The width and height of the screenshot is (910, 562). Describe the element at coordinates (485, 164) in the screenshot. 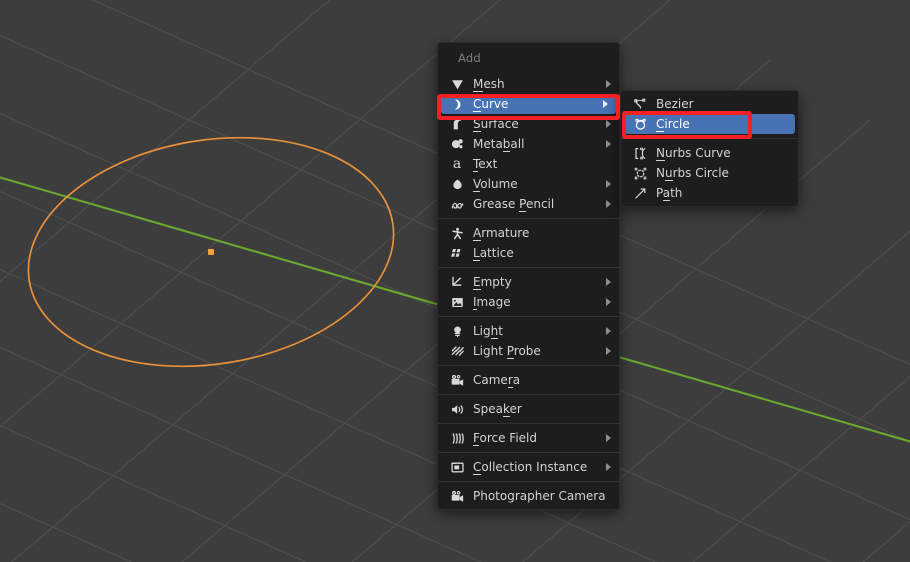

I see `menu-item-label: Text` at that location.